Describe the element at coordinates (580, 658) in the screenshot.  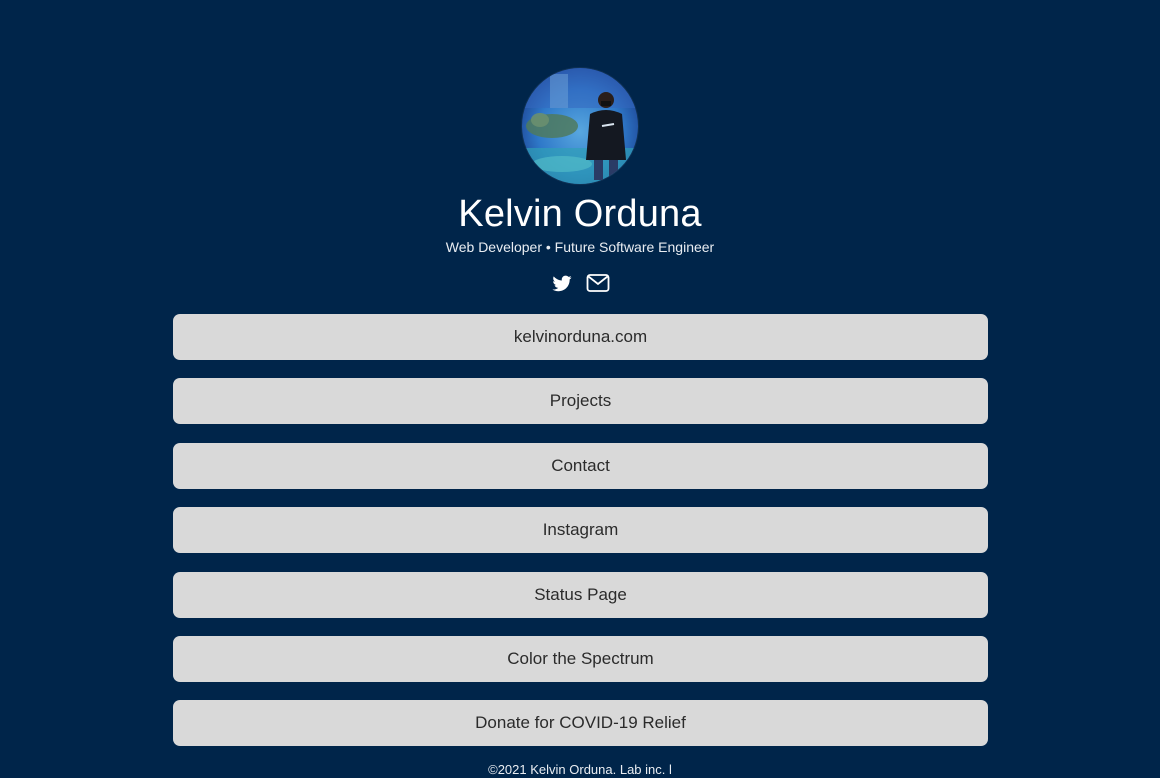
I see `link-color-the-spectrum: Color the Spectrum` at that location.